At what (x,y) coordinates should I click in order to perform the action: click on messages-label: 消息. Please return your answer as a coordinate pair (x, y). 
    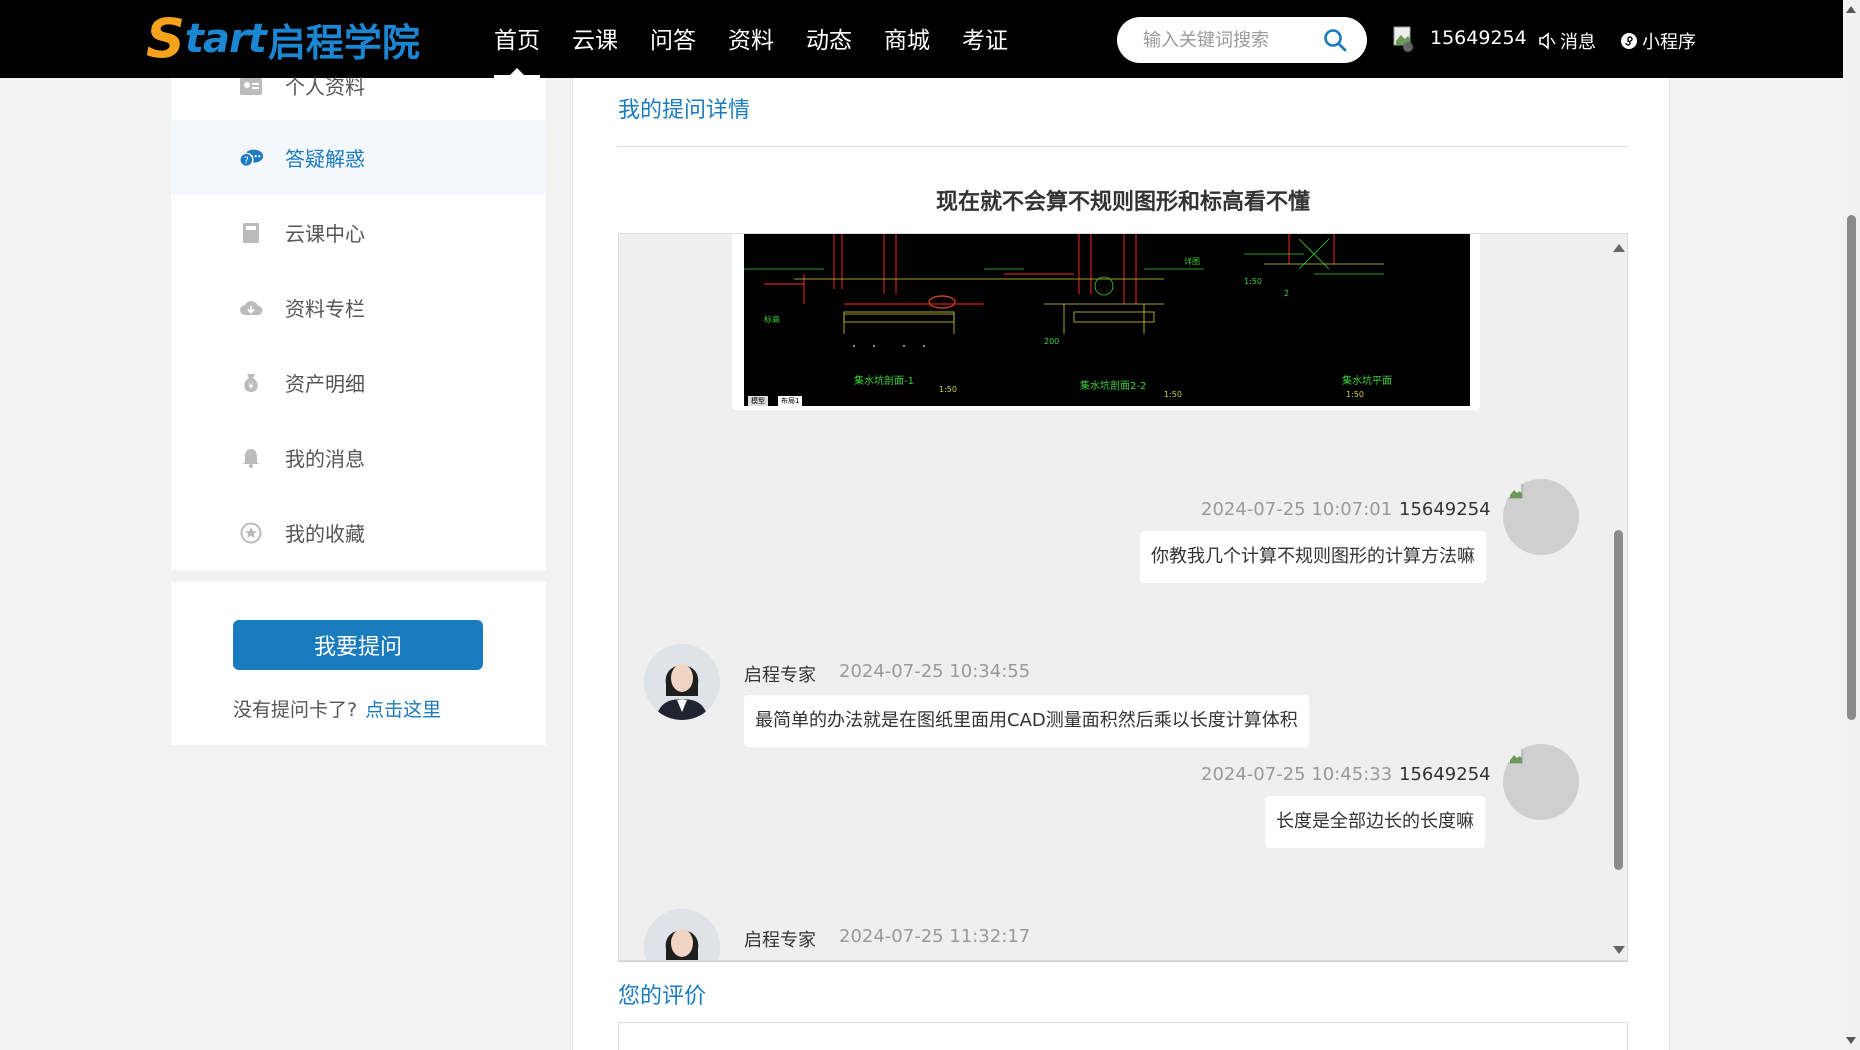
    Looking at the image, I should click on (1578, 42).